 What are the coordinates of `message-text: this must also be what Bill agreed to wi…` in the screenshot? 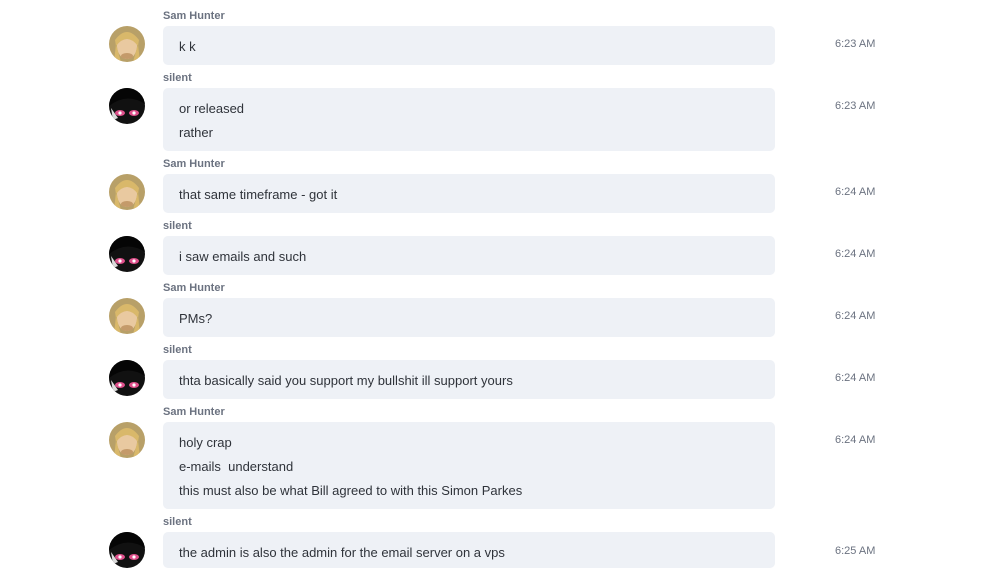 It's located at (351, 490).